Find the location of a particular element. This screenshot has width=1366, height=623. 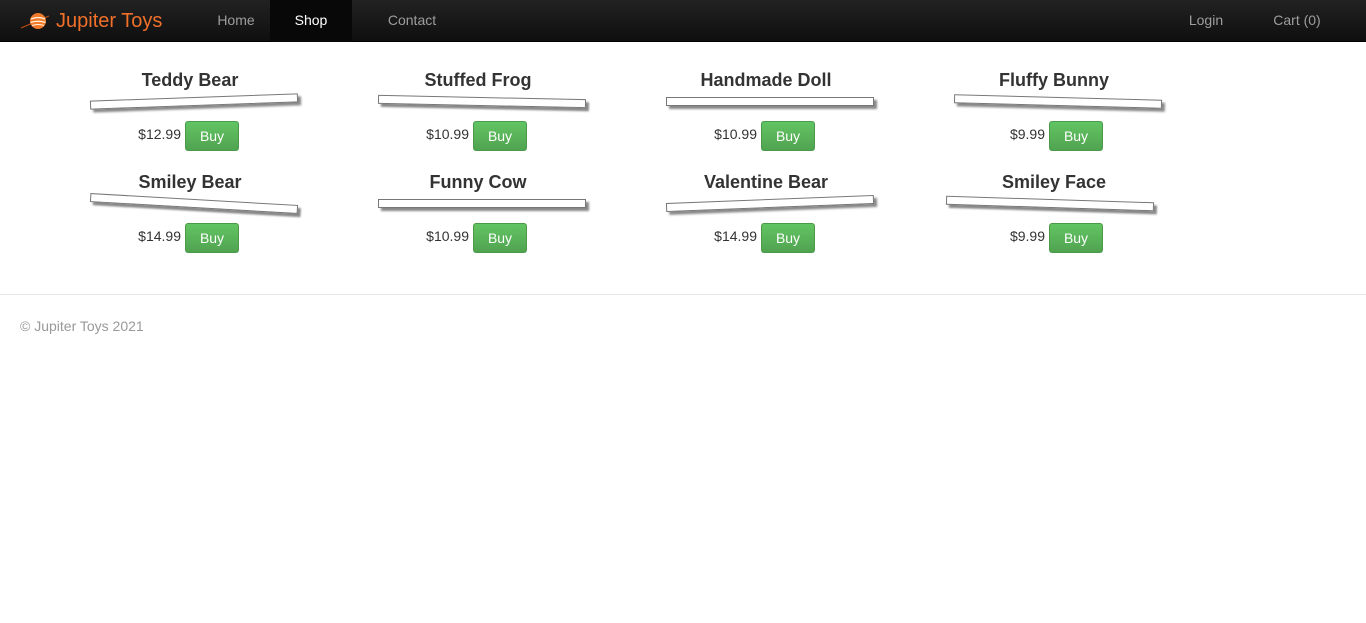

product-card: Stuffed Frog $10.99 Buy is located at coordinates (478, 114).